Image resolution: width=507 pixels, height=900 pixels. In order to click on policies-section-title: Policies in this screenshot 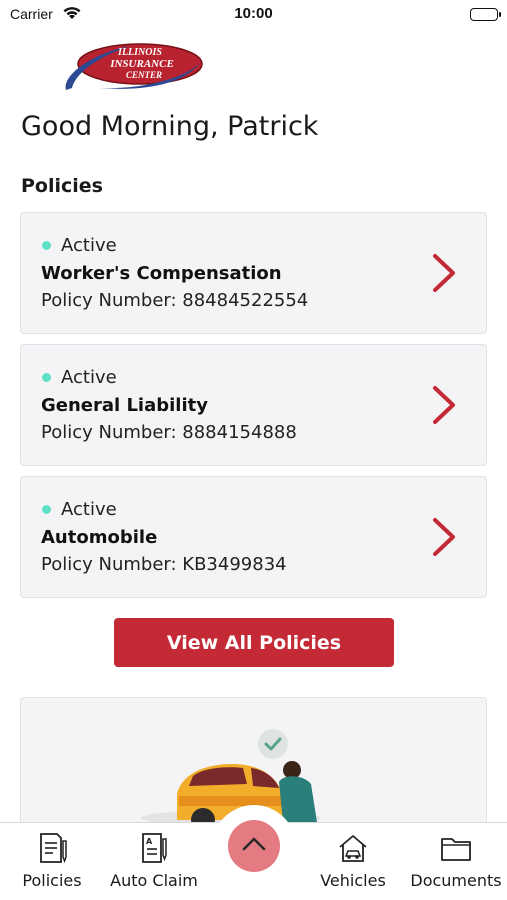, I will do `click(62, 186)`.